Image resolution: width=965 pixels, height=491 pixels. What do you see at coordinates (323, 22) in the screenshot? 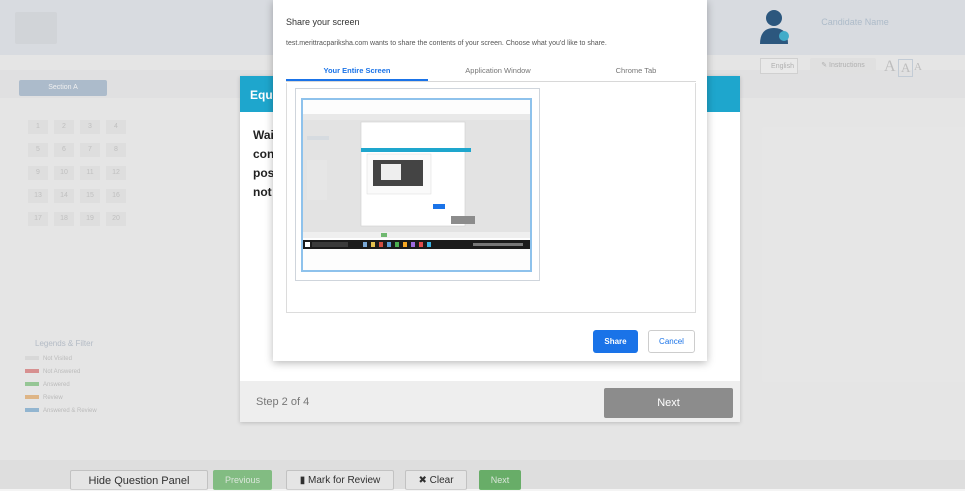
I see `share-dialog-title: Share your screen` at bounding box center [323, 22].